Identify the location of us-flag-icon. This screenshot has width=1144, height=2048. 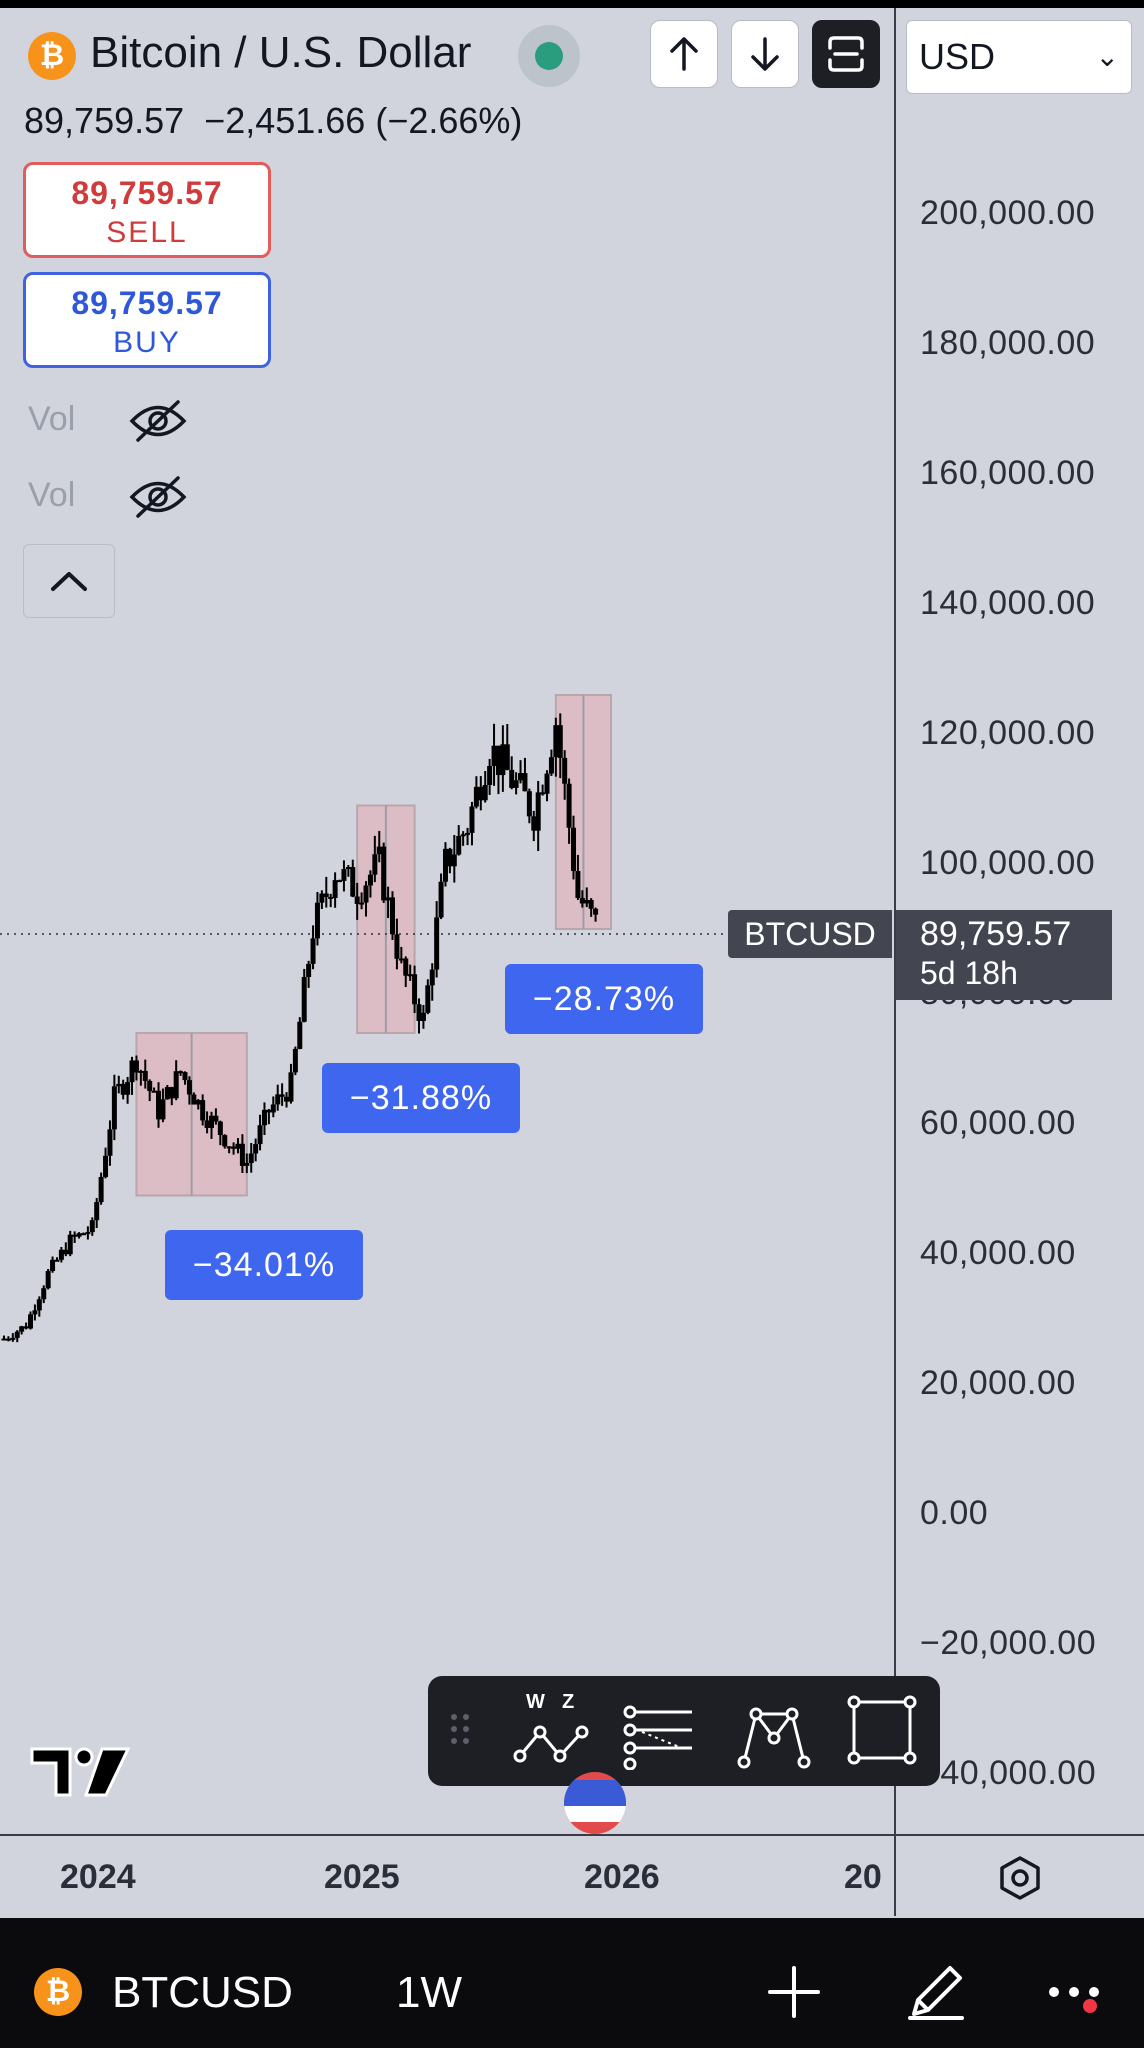
(595, 1803).